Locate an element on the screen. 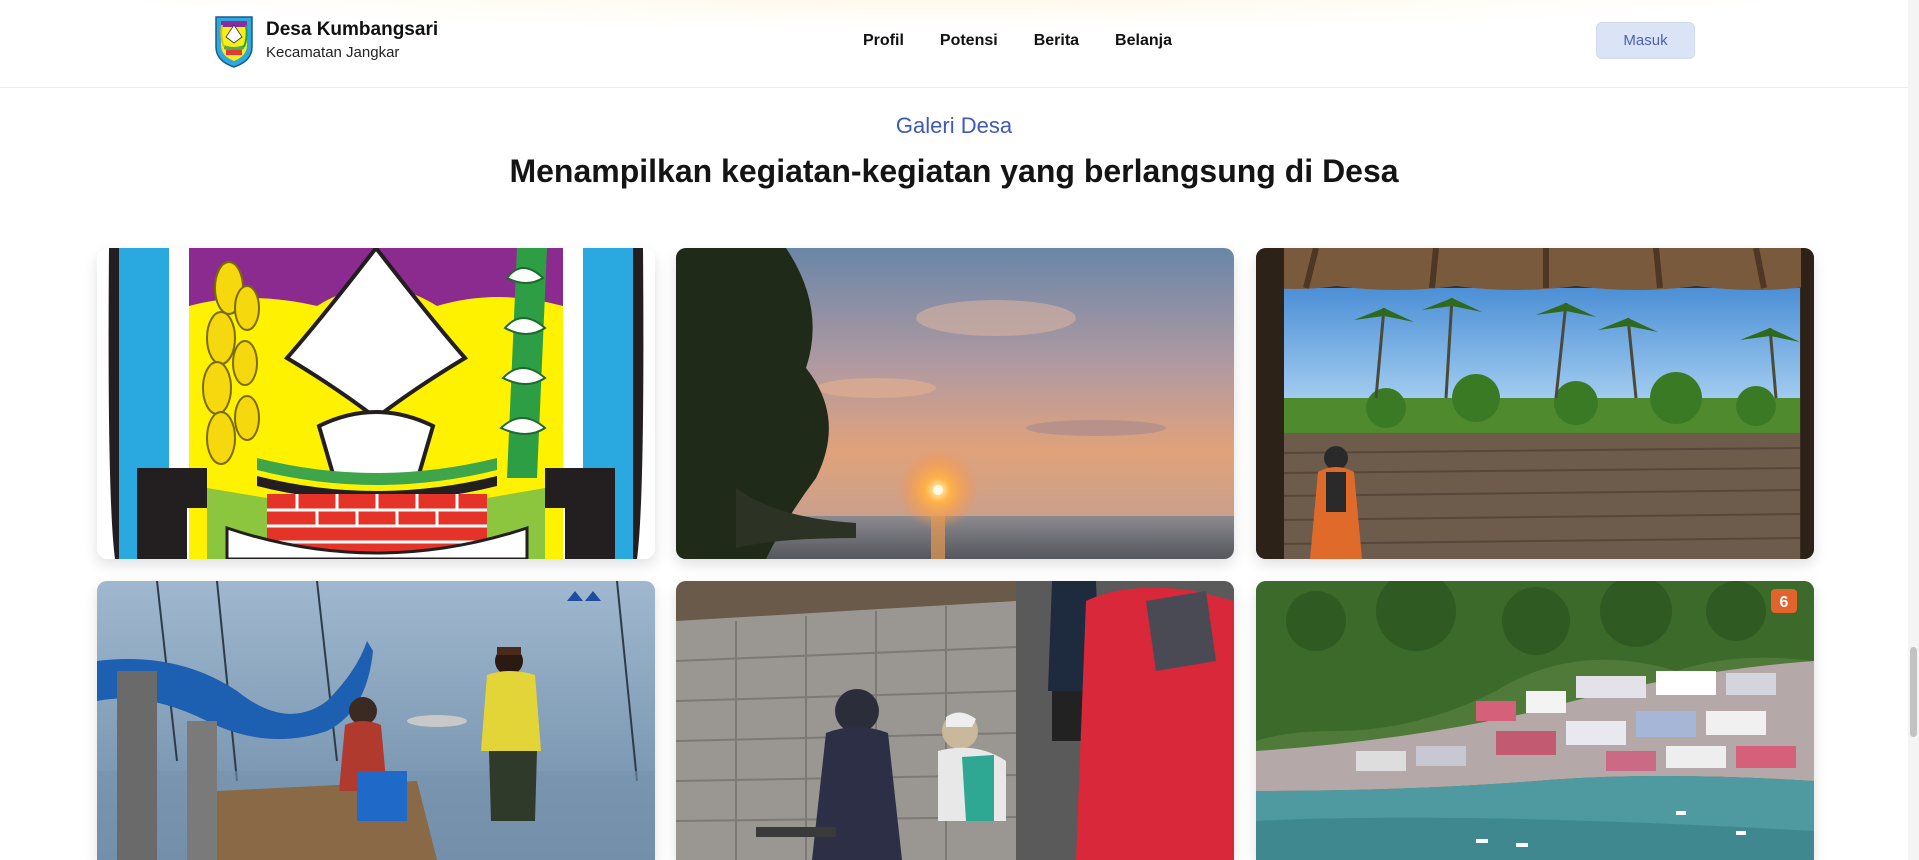  gallery-card-sunset is located at coordinates (955, 403).